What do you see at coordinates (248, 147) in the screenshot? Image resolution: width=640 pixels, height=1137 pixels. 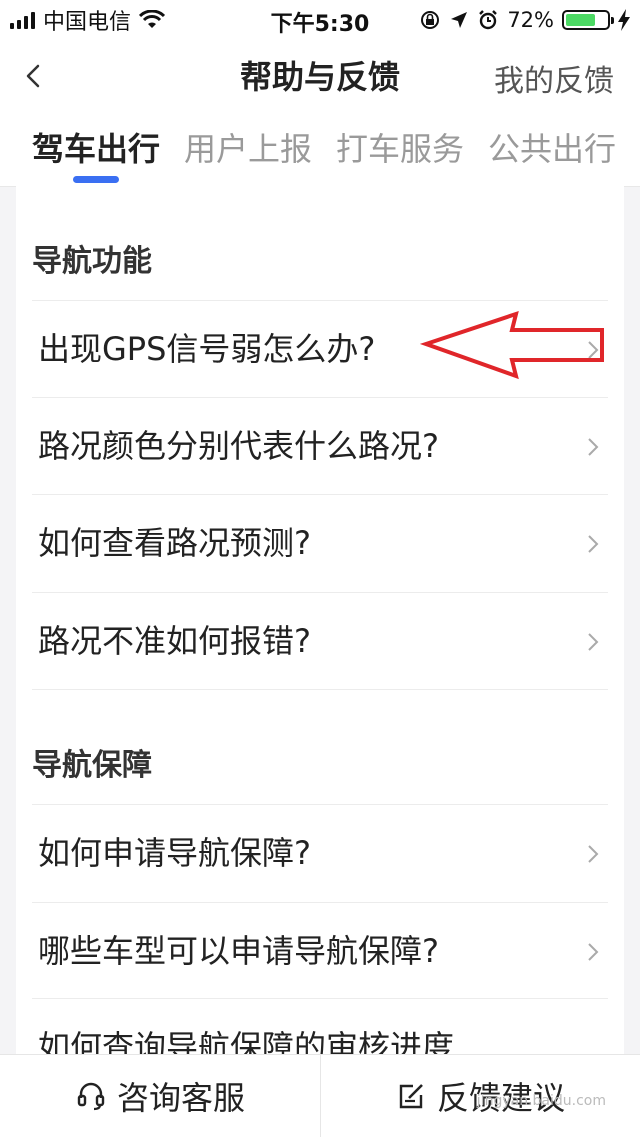 I see `tab-user-report: 用户上报` at bounding box center [248, 147].